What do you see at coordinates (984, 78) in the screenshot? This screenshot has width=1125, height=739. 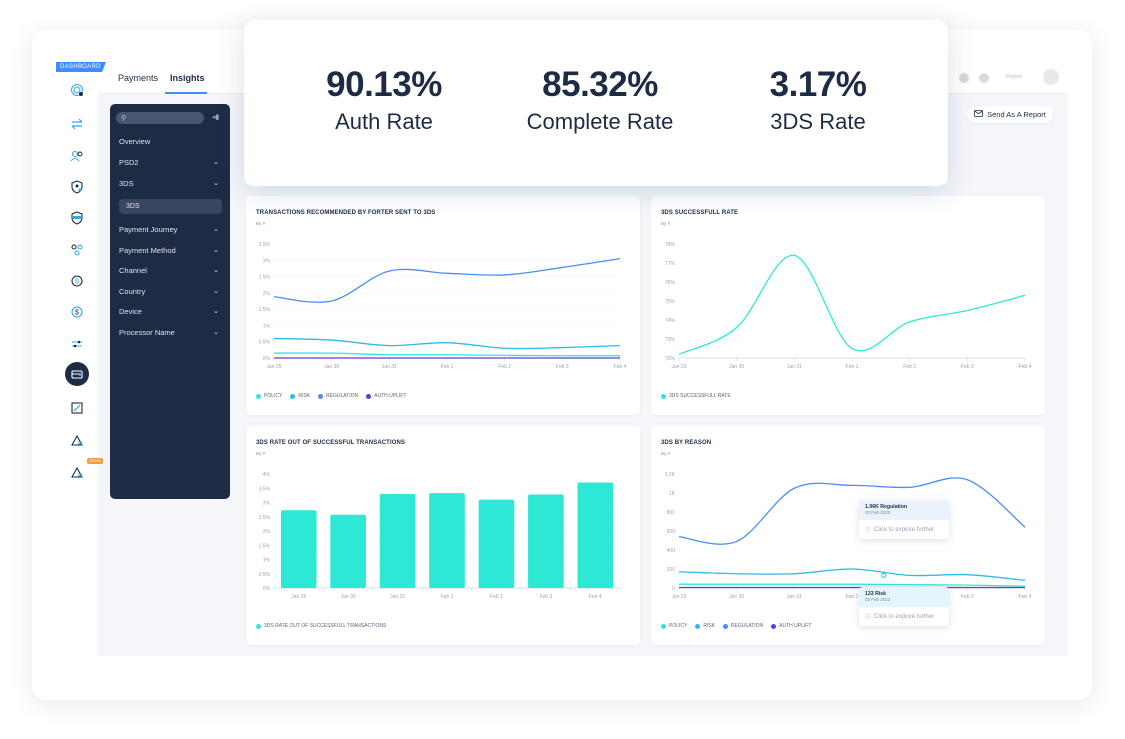 I see `notifications-icon` at bounding box center [984, 78].